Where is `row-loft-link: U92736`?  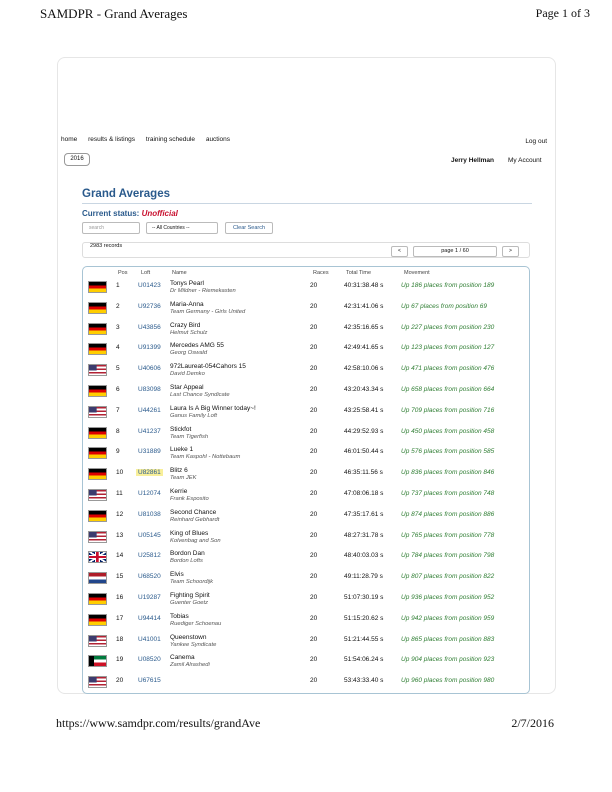
row-loft-link: U92736 is located at coordinates (149, 306).